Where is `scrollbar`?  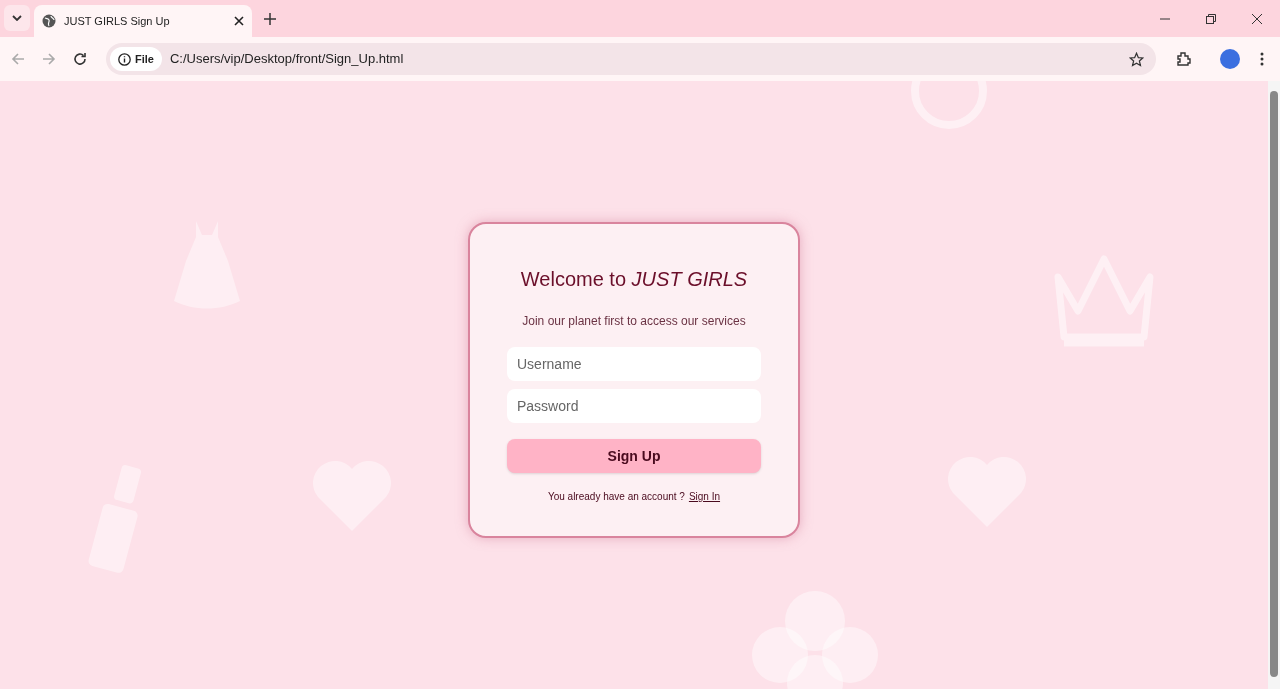 scrollbar is located at coordinates (1274, 385).